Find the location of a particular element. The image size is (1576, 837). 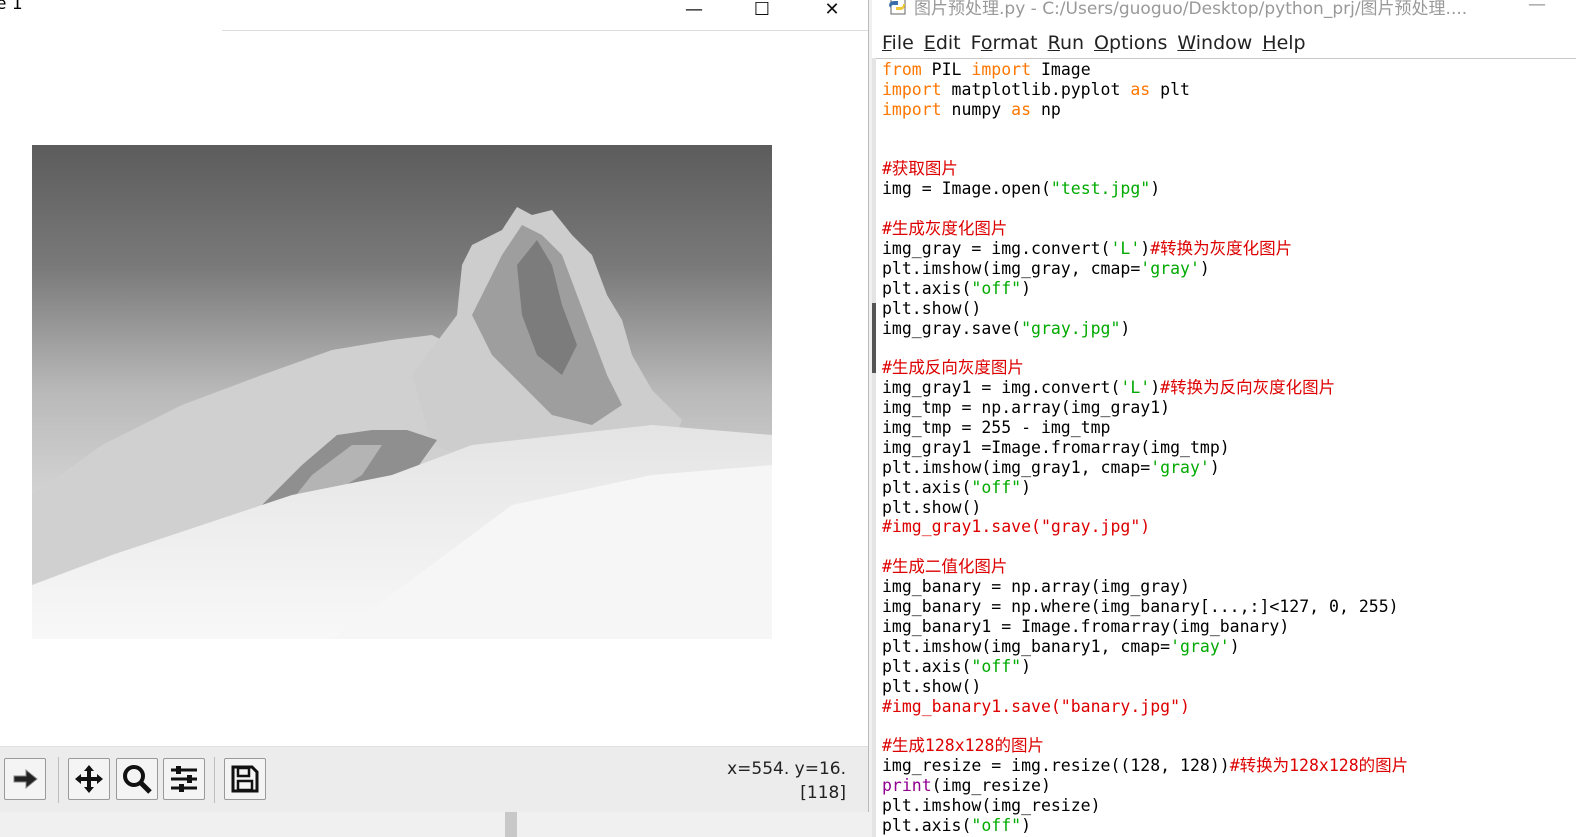

python-file-icon is located at coordinates (897, 7).